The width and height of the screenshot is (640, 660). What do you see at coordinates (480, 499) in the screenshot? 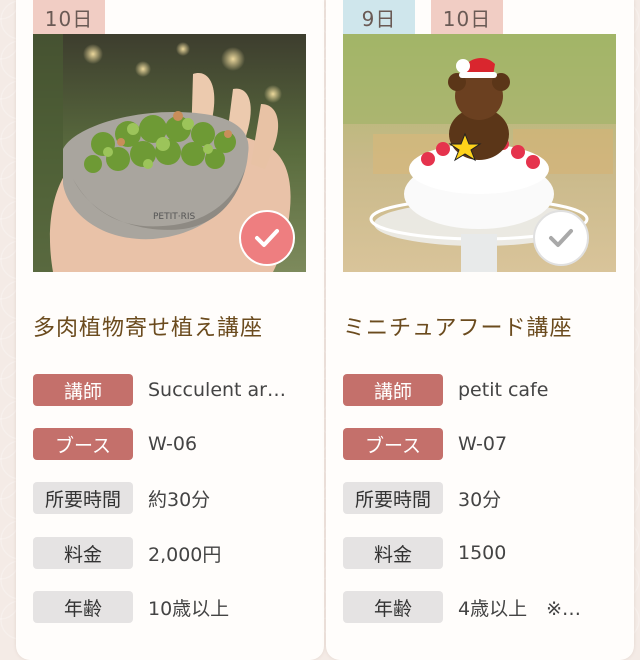
I see `info-value: 30分` at bounding box center [480, 499].